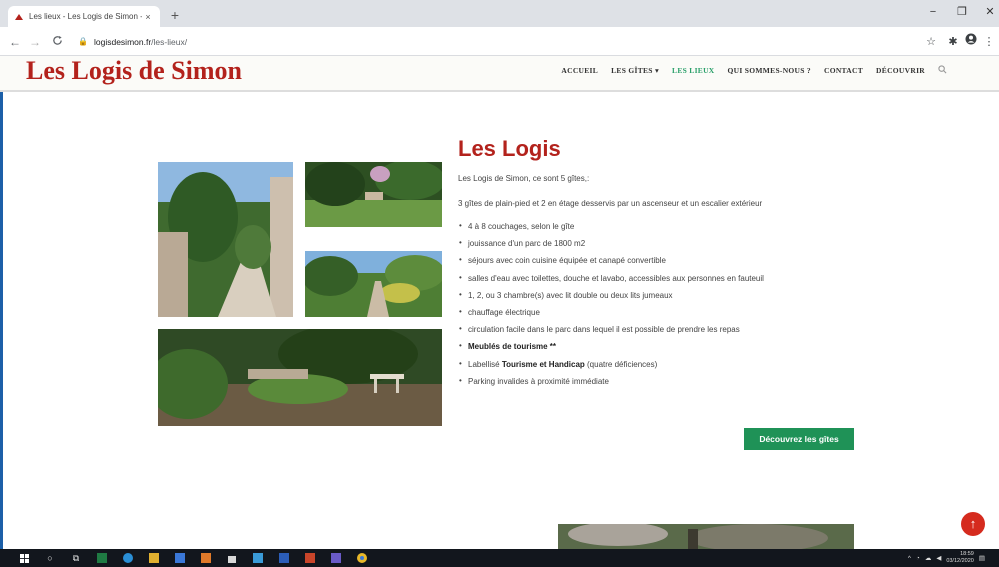  I want to click on nav-les-gites: LES GÎTES ▾, so click(635, 71).